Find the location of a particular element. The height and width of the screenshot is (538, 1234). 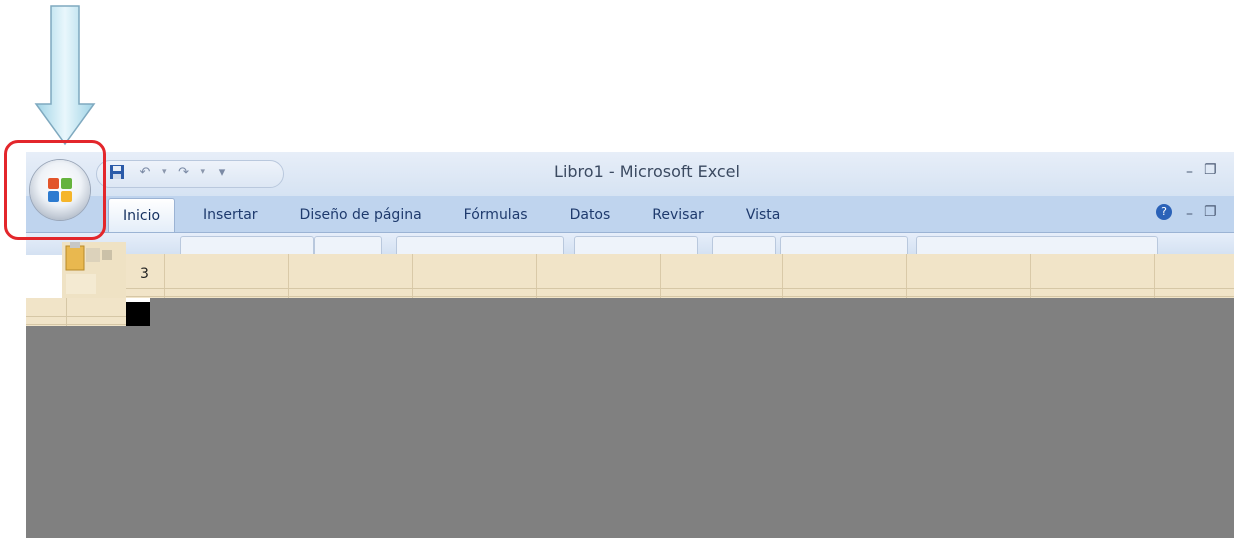

styles-group is located at coordinates (744, 245).